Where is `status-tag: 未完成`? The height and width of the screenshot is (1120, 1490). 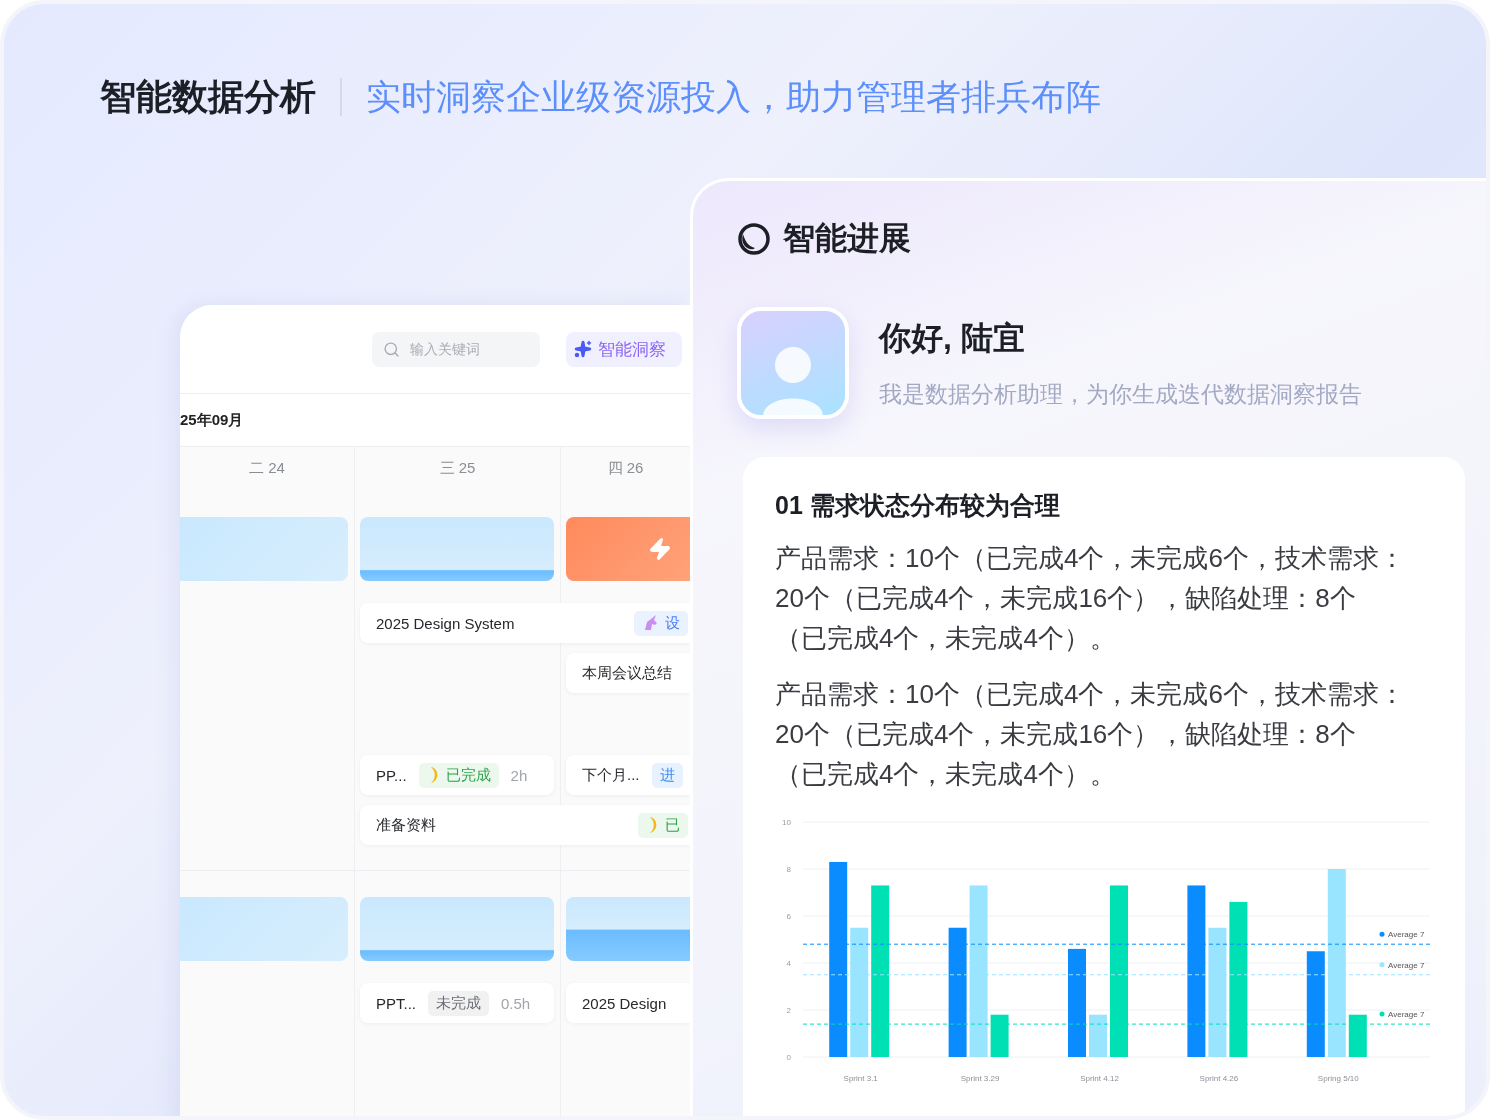
status-tag: 未完成 is located at coordinates (458, 1003).